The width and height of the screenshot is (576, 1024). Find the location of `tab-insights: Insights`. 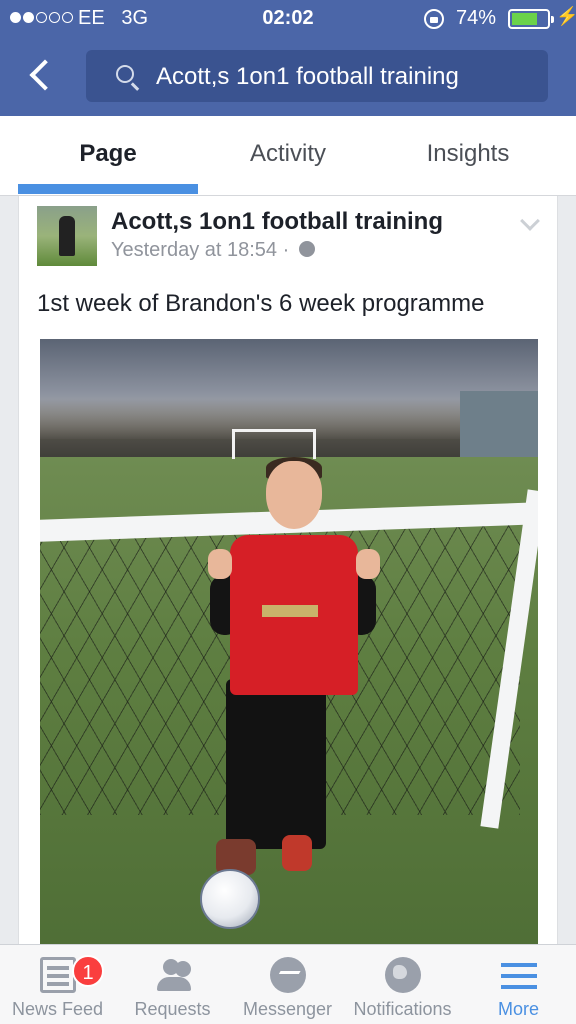

tab-insights: Insights is located at coordinates (468, 154).